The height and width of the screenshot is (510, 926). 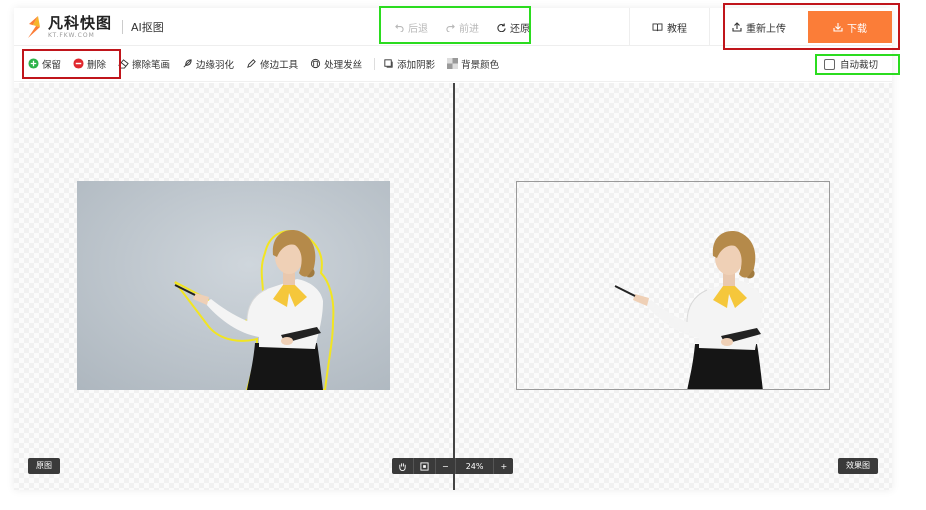 I want to click on feather-icon, so click(x=187, y=63).